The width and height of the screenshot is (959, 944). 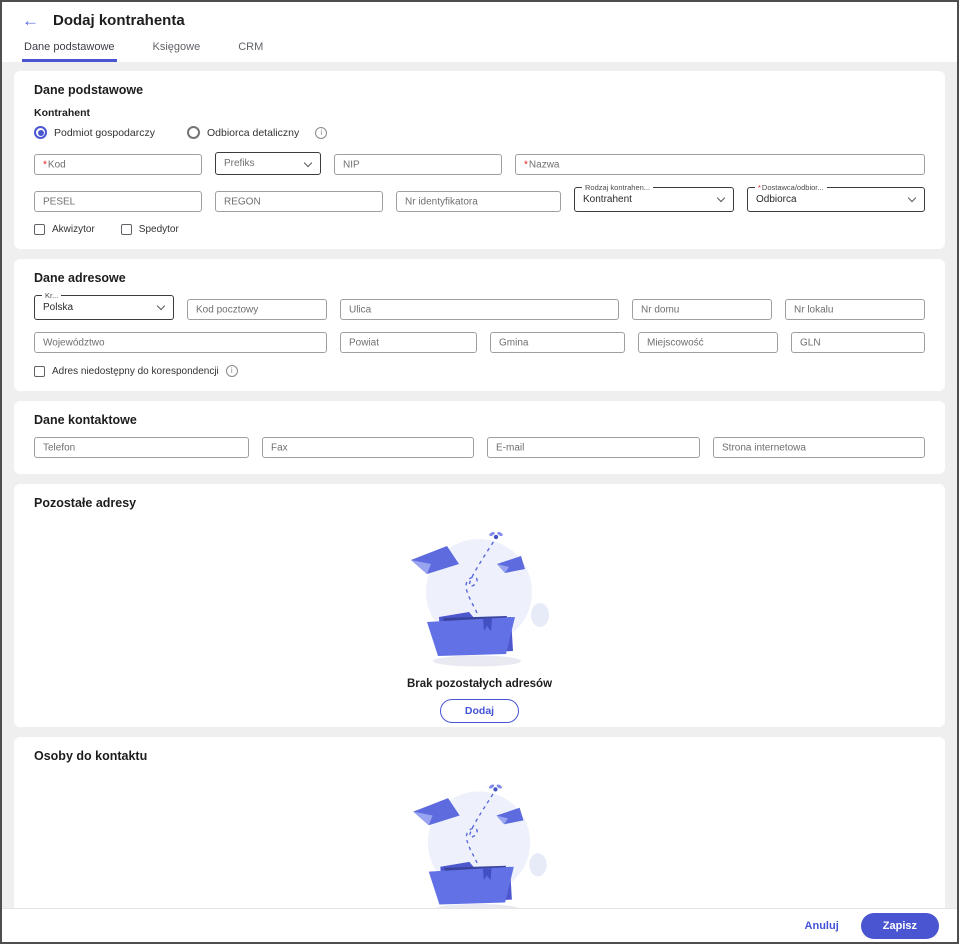 What do you see at coordinates (85, 503) in the screenshot?
I see `section-title: Pozostałe adresy` at bounding box center [85, 503].